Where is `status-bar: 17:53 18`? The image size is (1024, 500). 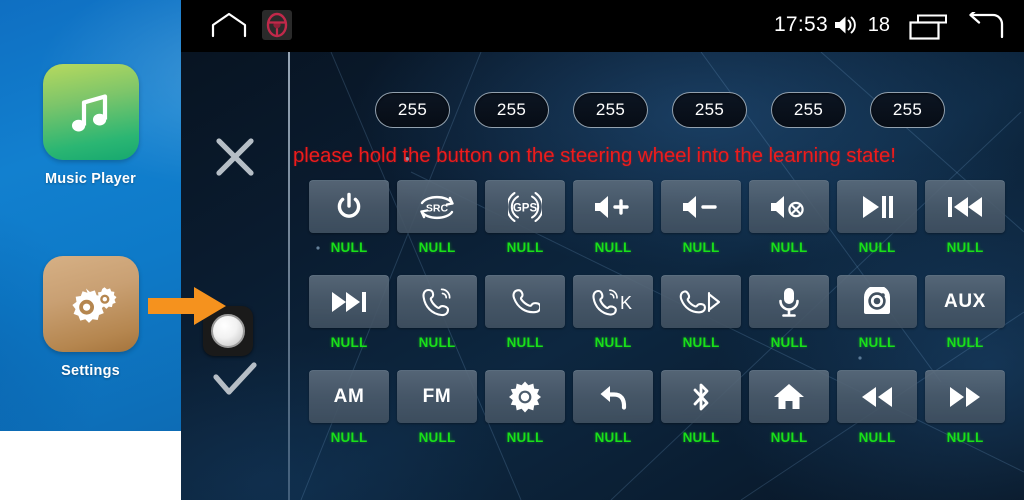
status-bar: 17:53 18 is located at coordinates (602, 26).